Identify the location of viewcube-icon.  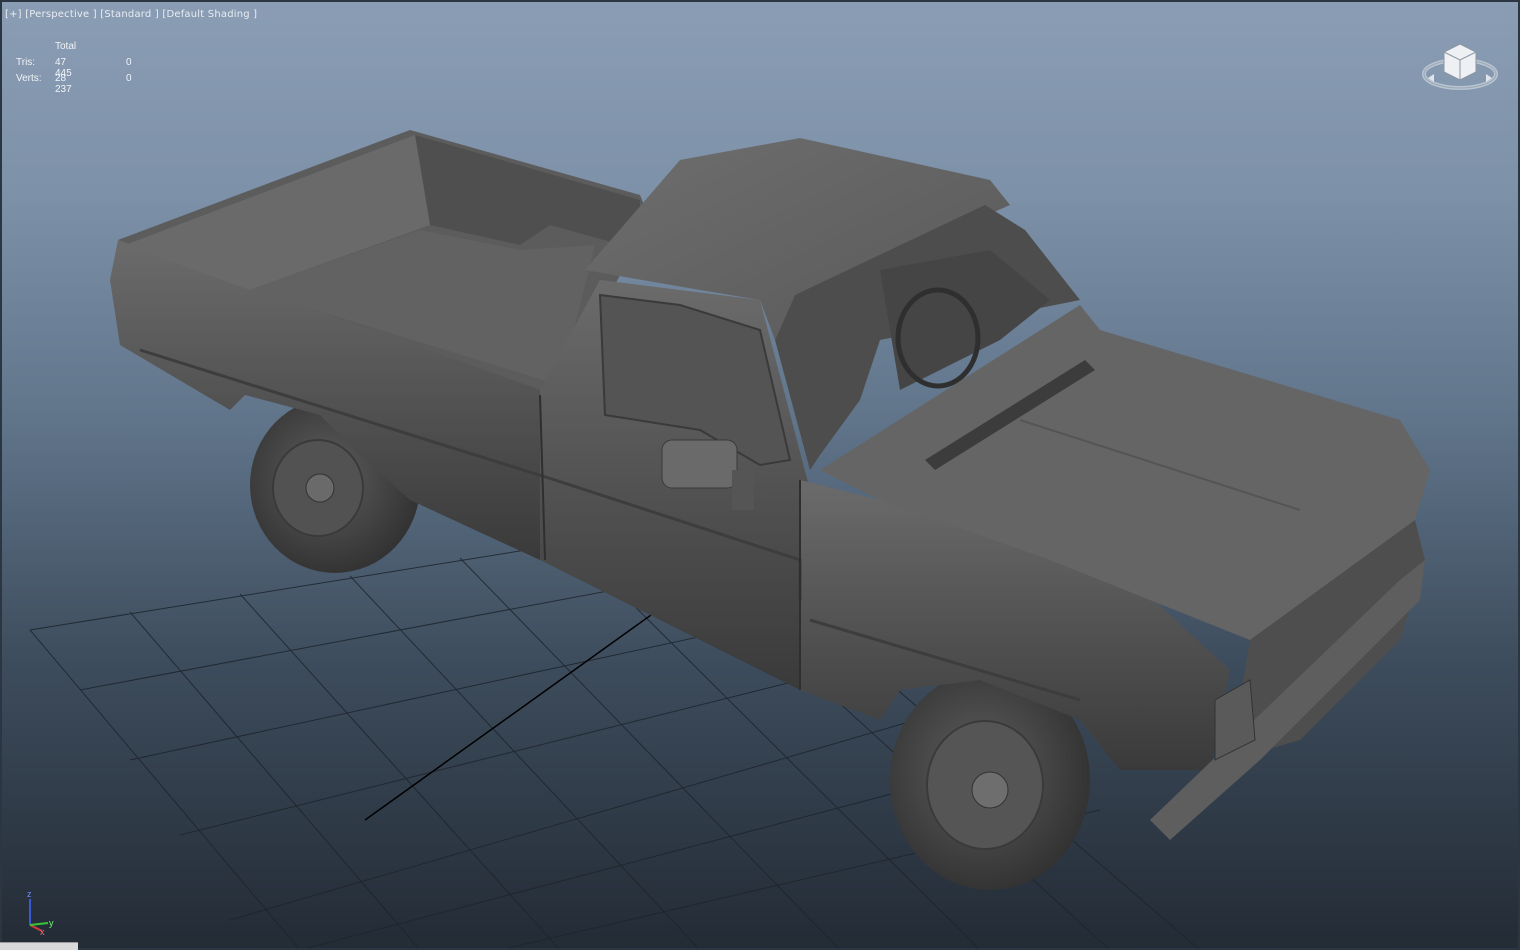
(1460, 65).